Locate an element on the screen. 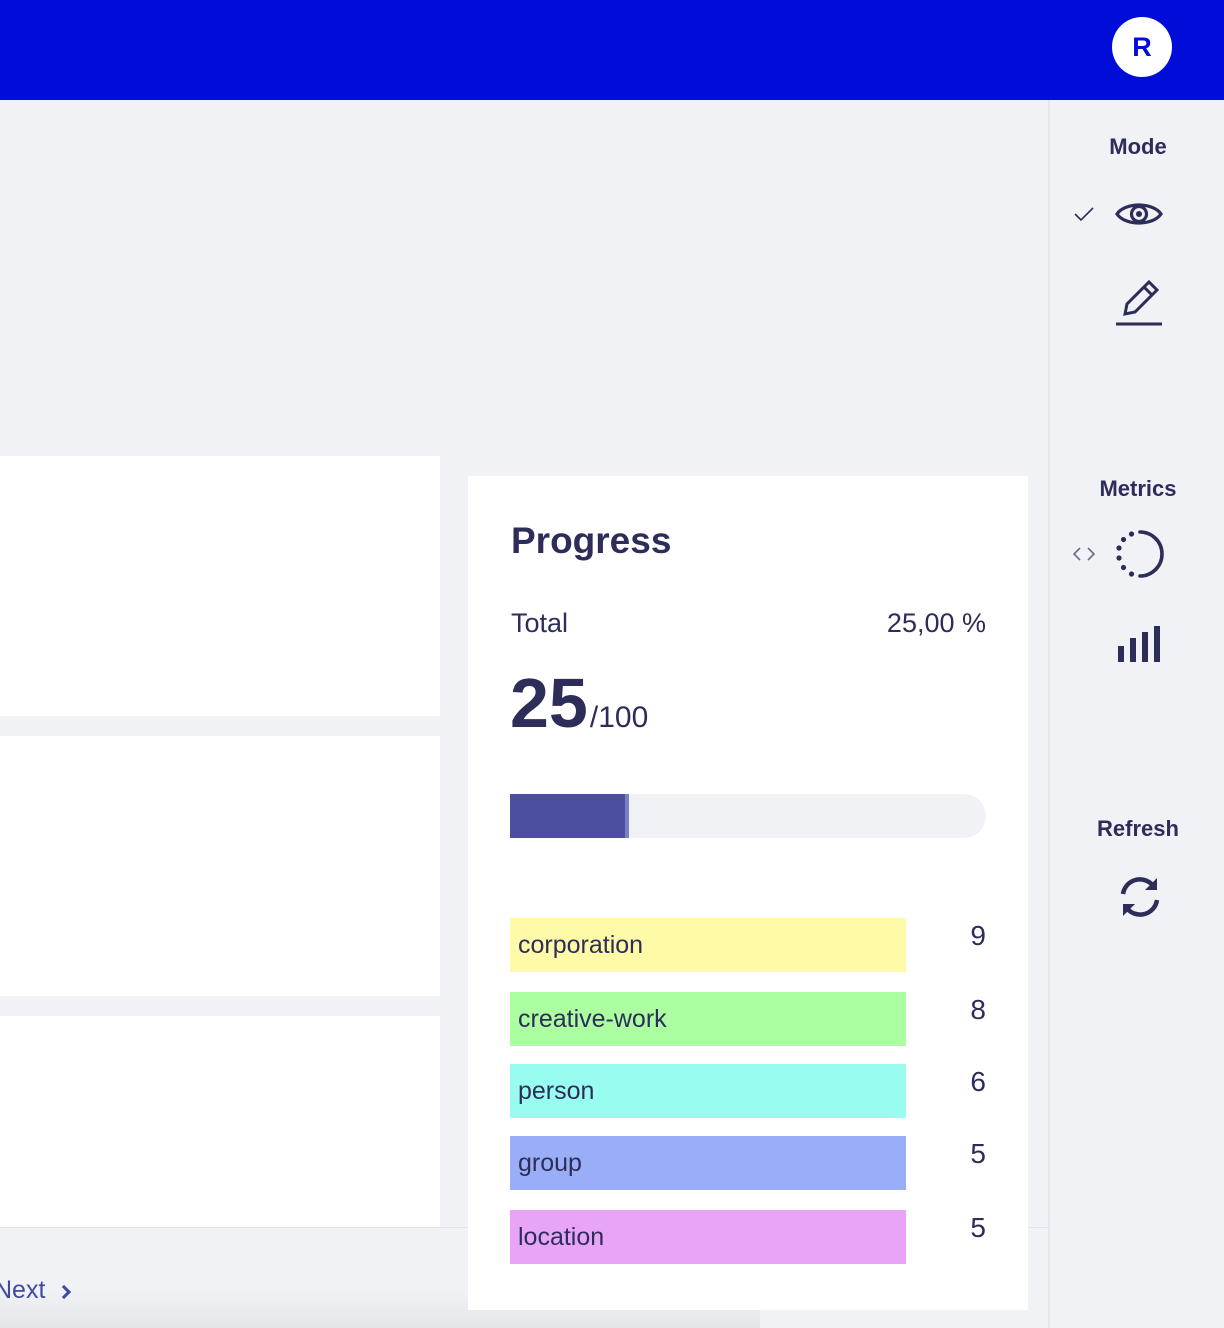  label-row: person 6 is located at coordinates (748, 1091).